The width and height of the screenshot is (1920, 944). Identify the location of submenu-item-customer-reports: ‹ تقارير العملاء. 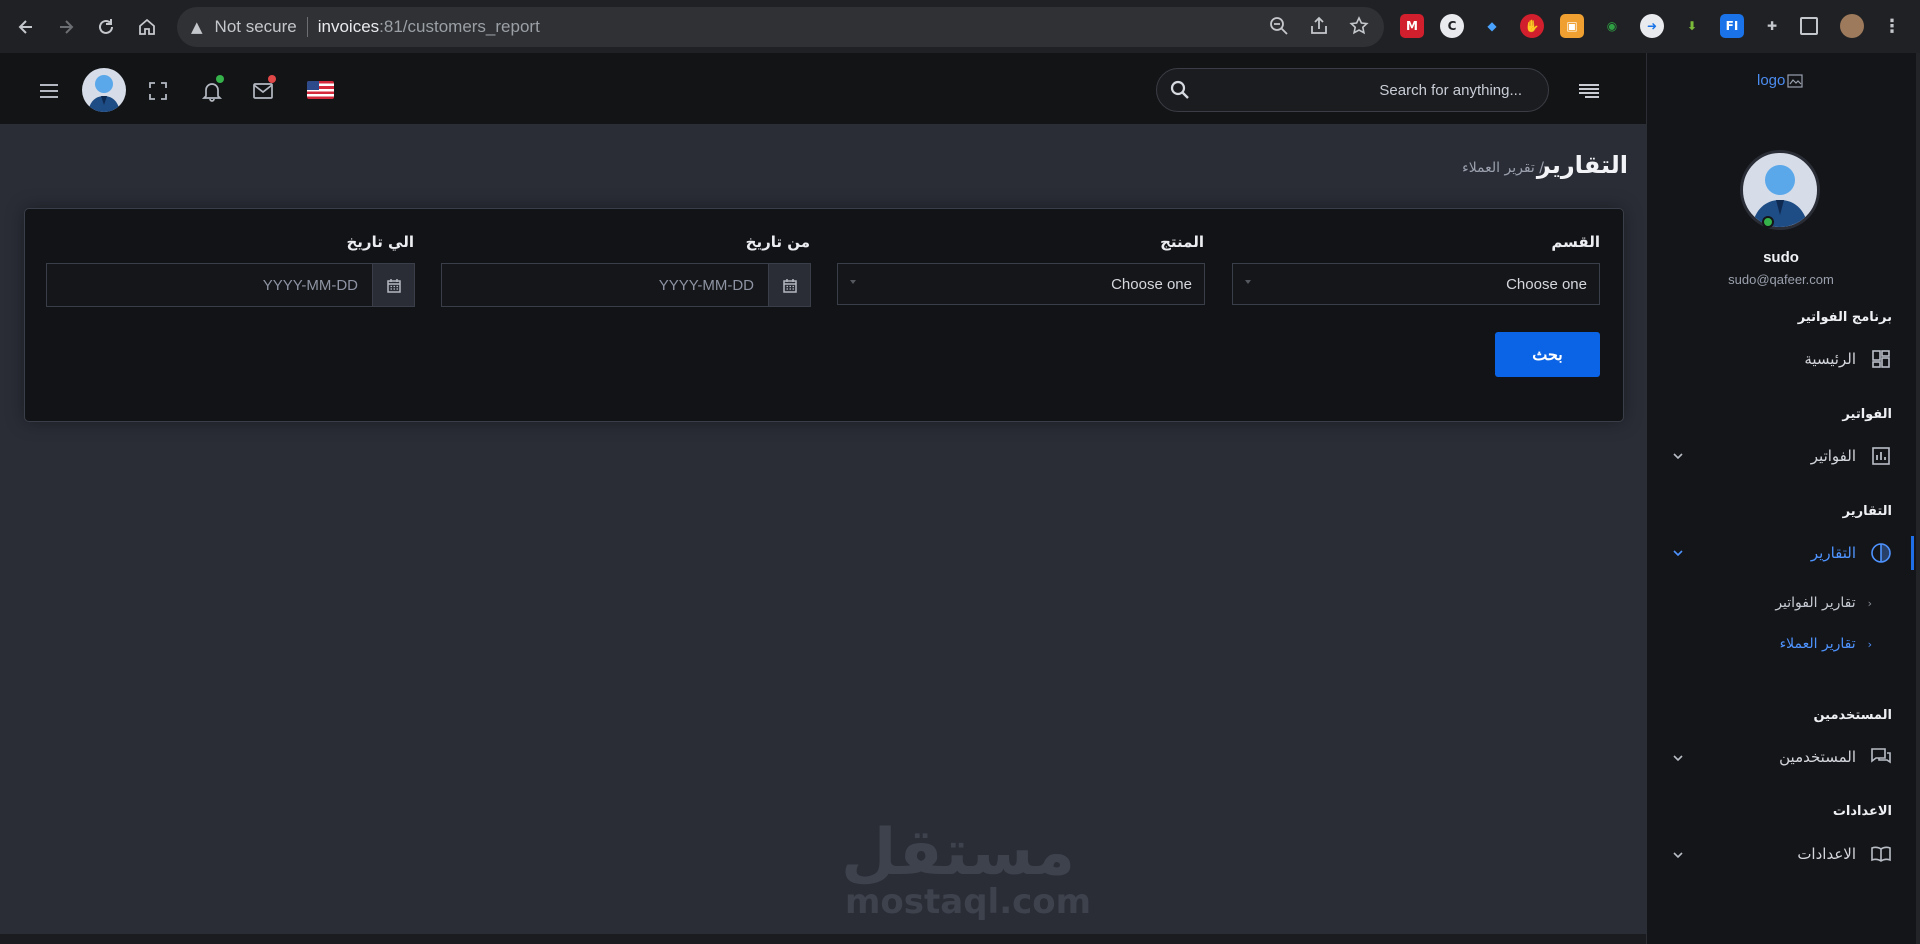
(1825, 644).